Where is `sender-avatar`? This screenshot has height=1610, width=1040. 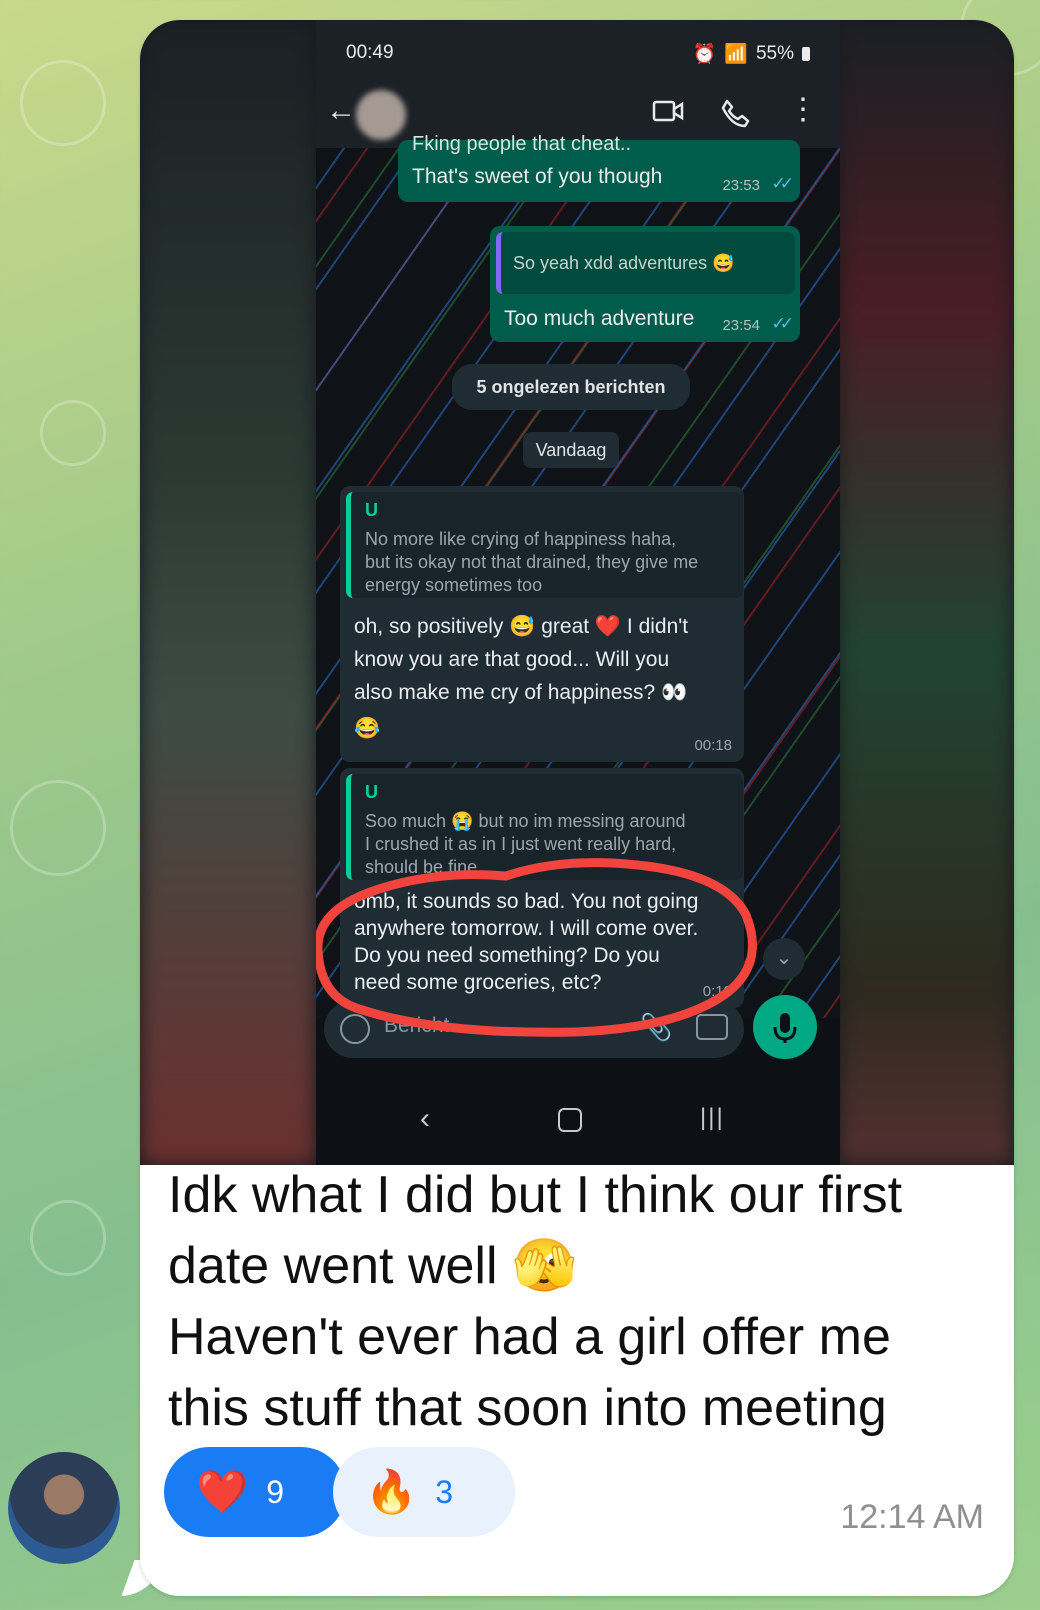 sender-avatar is located at coordinates (64, 1508).